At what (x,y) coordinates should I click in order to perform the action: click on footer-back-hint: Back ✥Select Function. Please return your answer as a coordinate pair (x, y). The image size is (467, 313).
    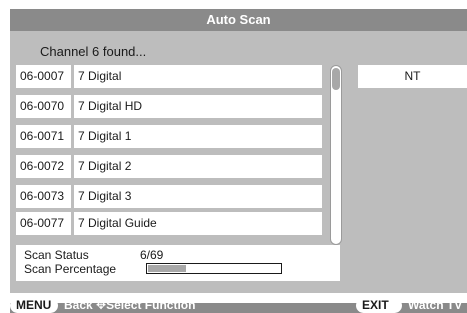
    Looking at the image, I should click on (129, 305).